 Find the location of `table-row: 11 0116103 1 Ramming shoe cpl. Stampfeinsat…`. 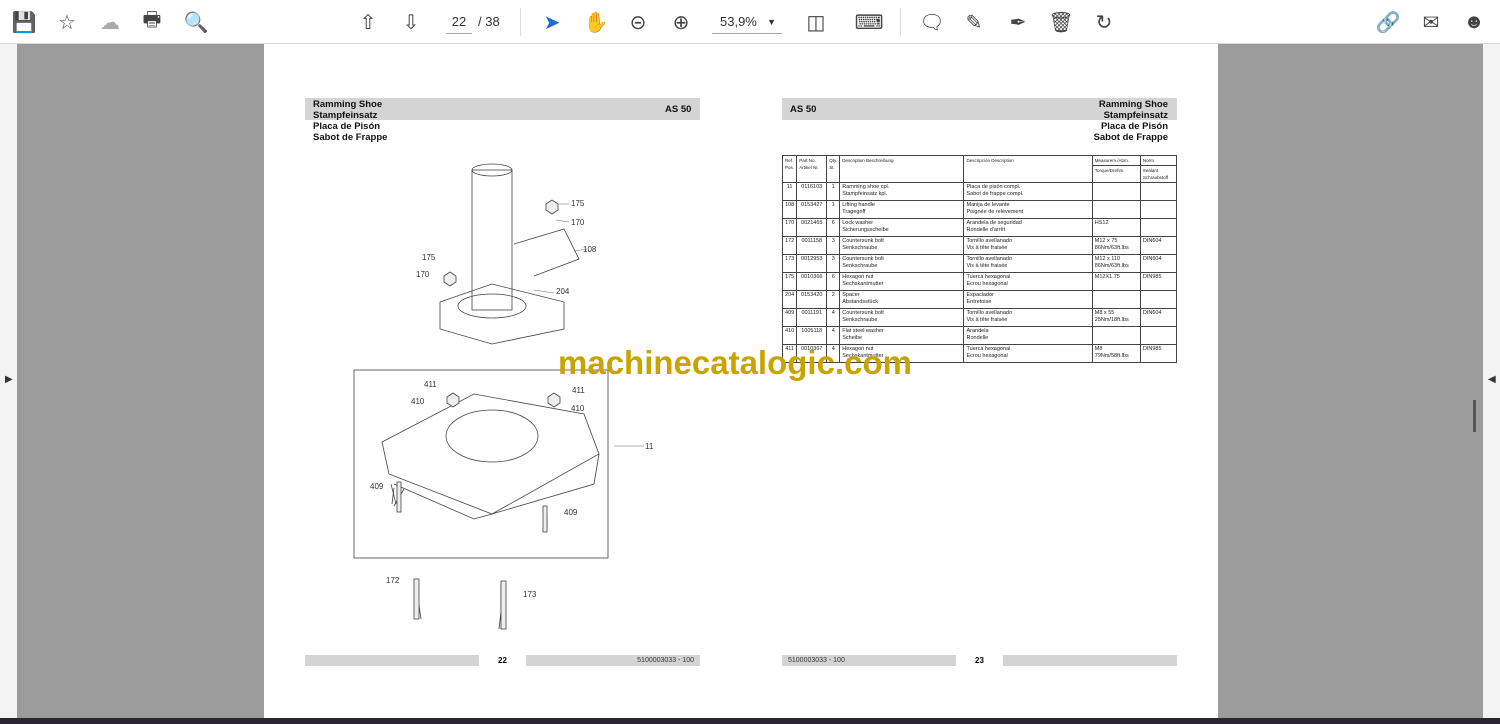

table-row: 11 0116103 1 Ramming shoe cpl. Stampfeinsat… is located at coordinates (979, 191).